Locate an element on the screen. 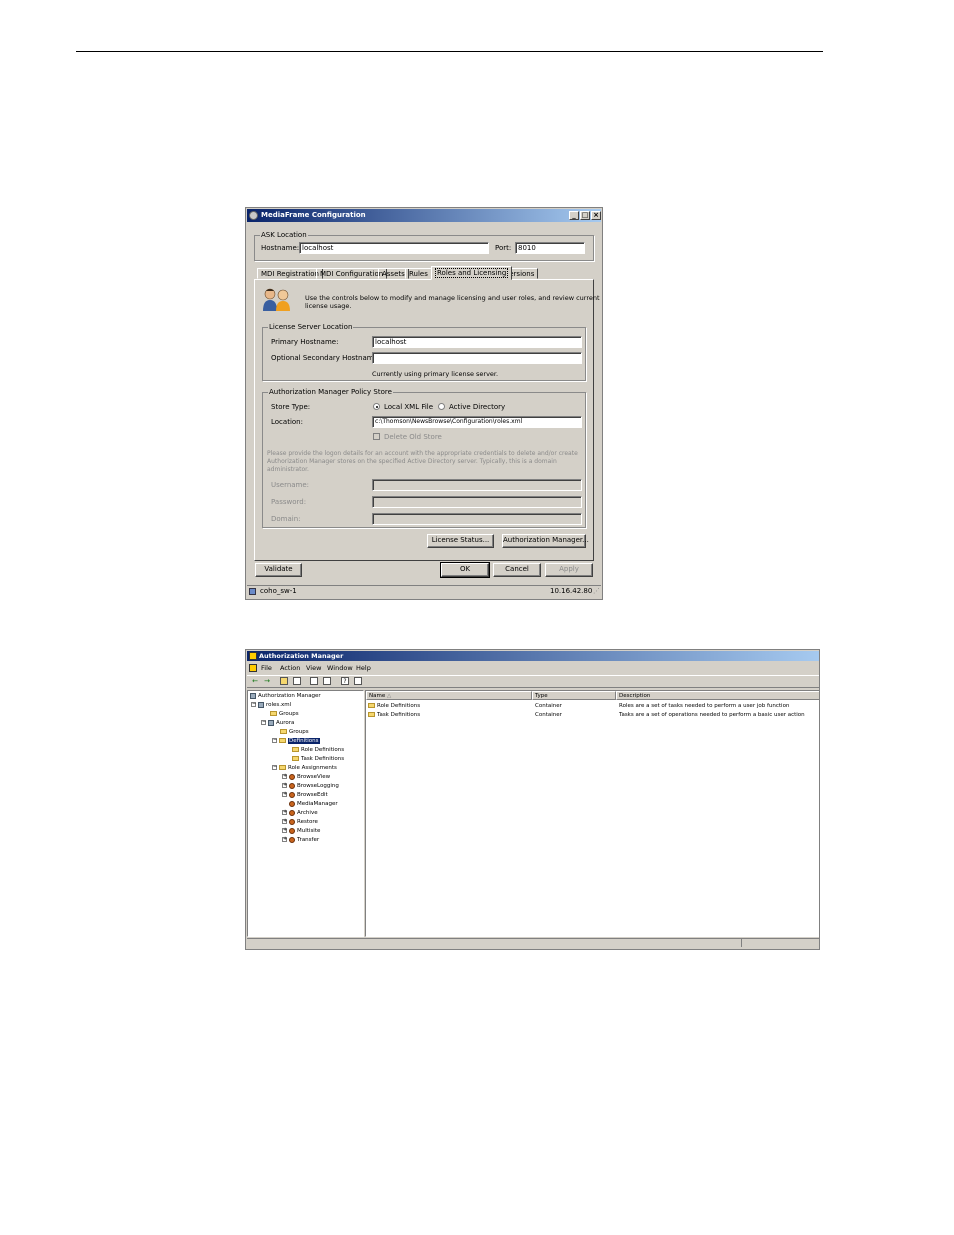 This screenshot has width=954, height=1235. tree-role-label: BrowseEdit is located at coordinates (312, 795).